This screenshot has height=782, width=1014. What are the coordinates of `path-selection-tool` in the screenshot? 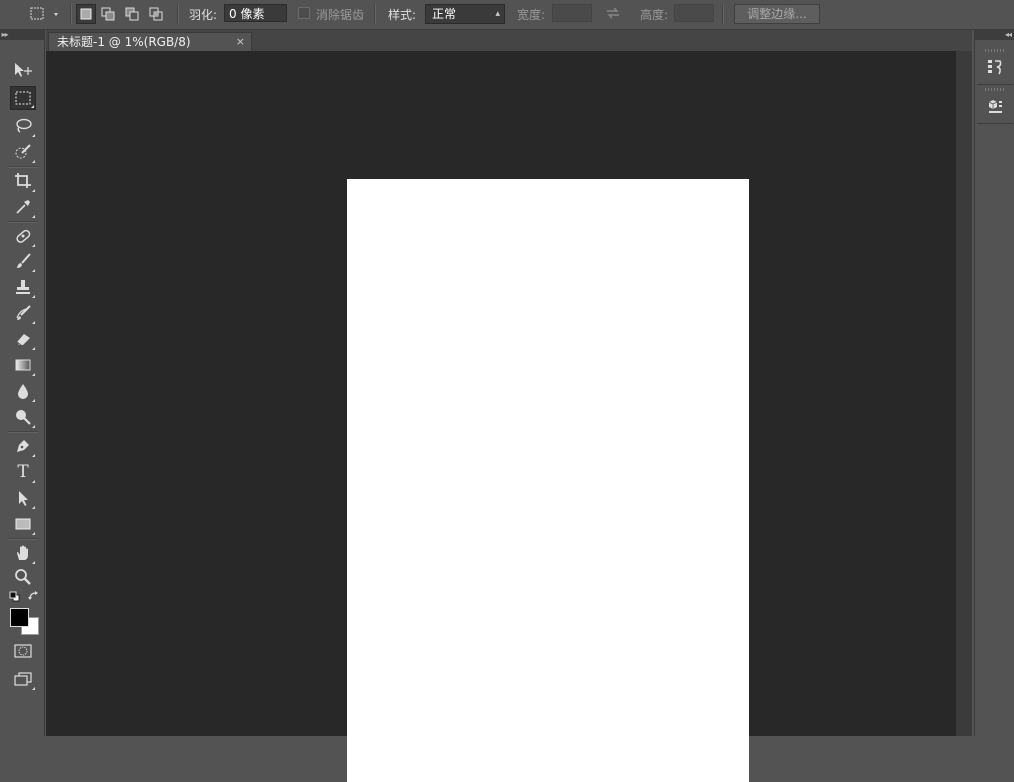 It's located at (23, 498).